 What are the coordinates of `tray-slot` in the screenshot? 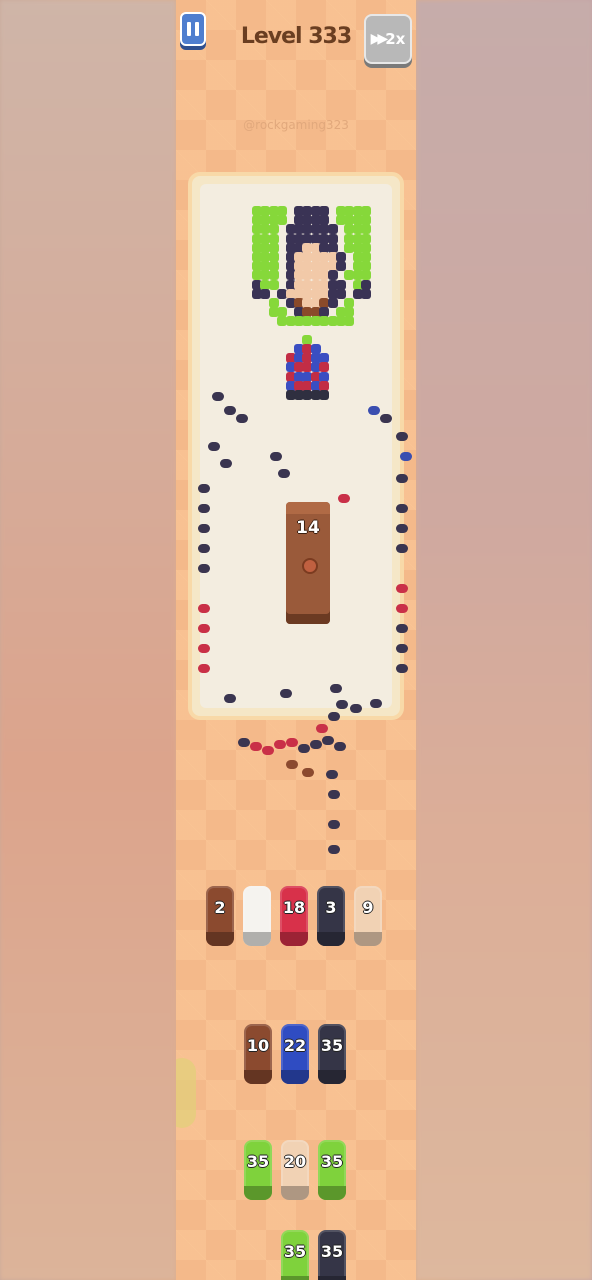 It's located at (257, 916).